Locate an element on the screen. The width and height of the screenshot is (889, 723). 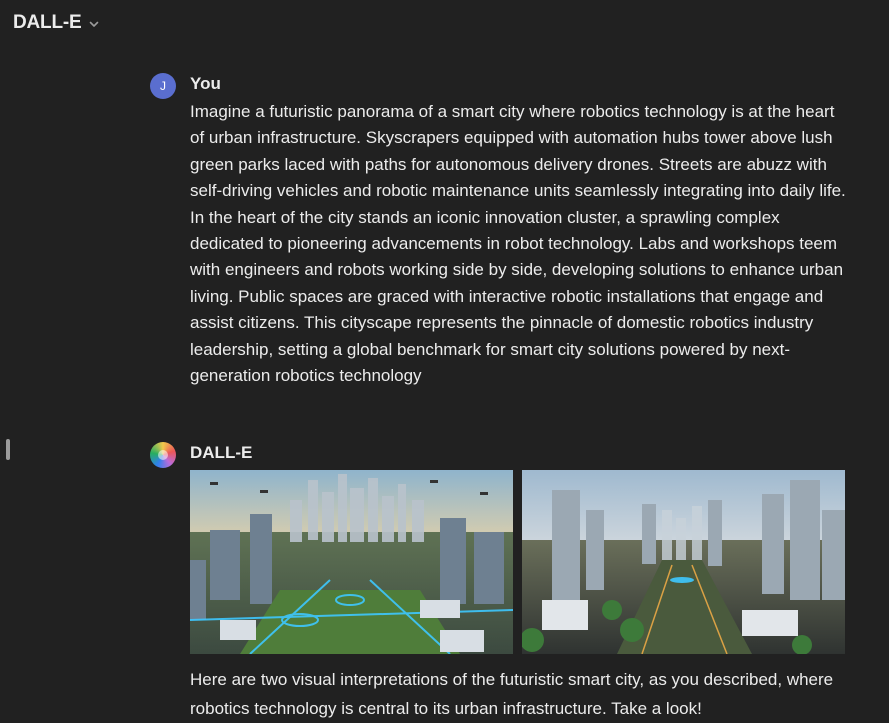
chevron-down-icon is located at coordinates (94, 24).